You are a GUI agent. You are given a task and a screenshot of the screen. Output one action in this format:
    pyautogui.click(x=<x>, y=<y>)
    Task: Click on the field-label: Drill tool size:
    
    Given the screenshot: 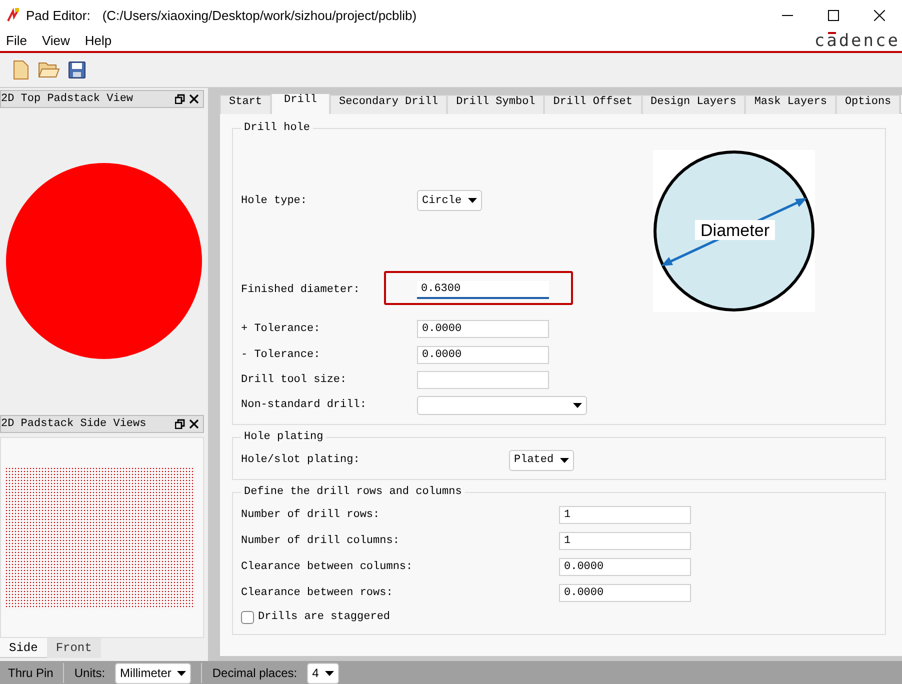 What is the action you would take?
    pyautogui.click(x=294, y=380)
    